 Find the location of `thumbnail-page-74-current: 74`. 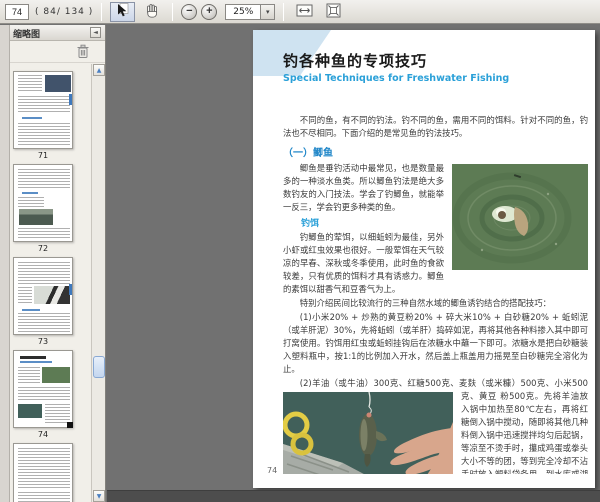

thumbnail-page-74-current: 74 is located at coordinates (43, 394).